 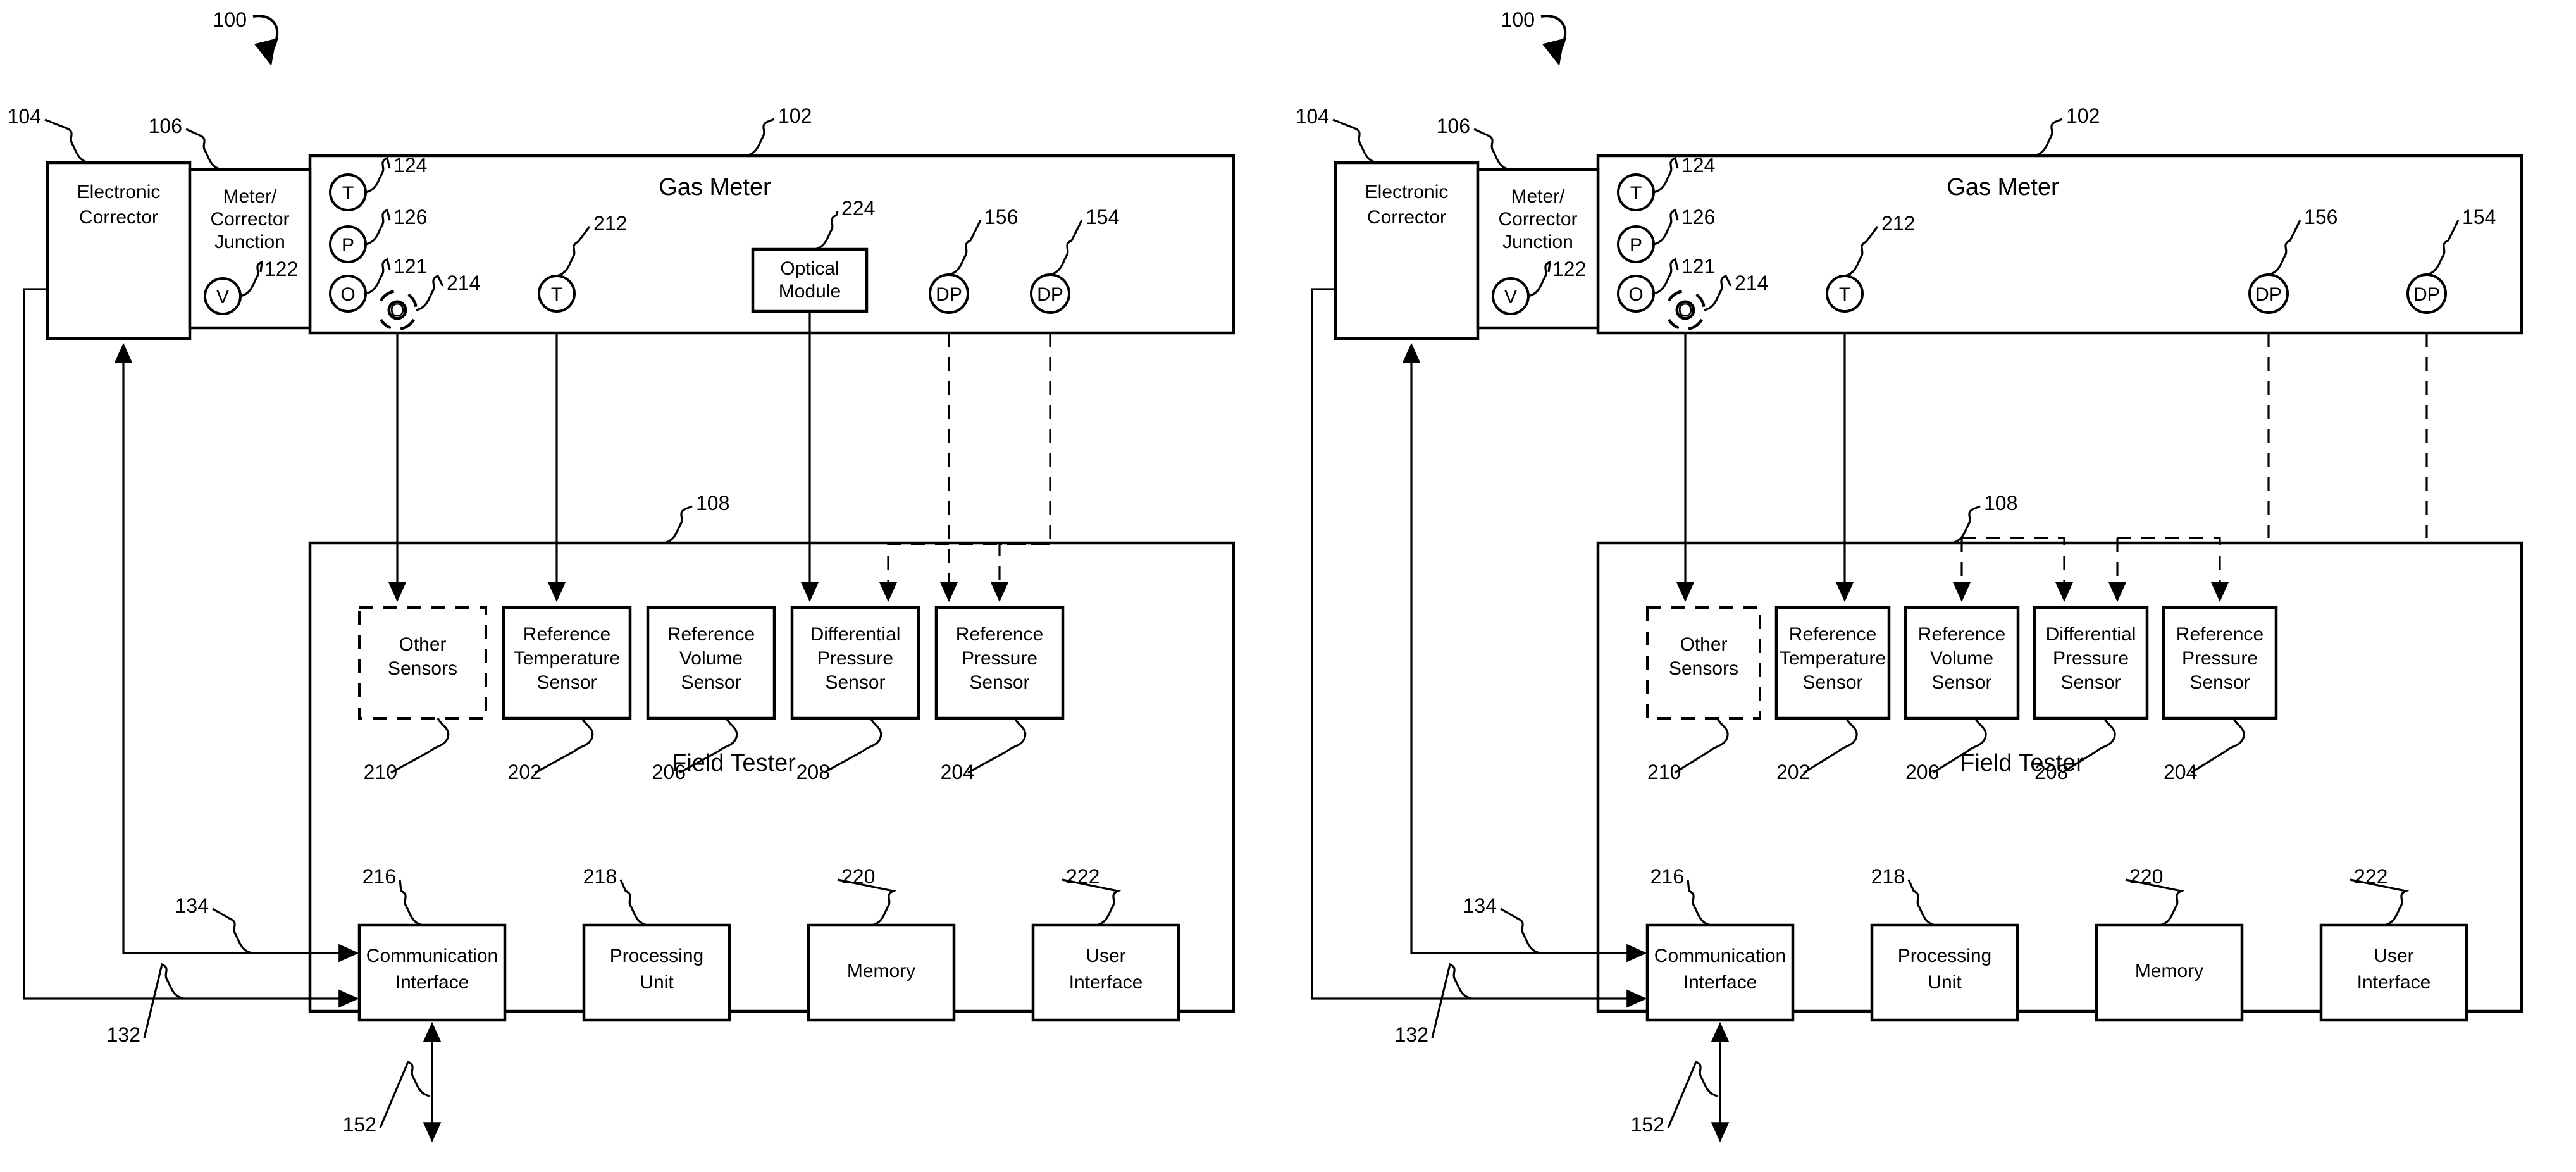 I want to click on junction-volume-symbol-glyph: V, so click(x=1510, y=297).